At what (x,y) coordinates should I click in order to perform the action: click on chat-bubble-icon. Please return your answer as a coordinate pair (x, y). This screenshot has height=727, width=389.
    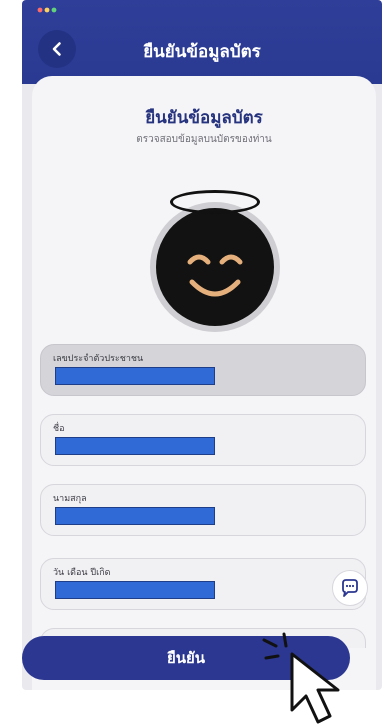
    Looking at the image, I should click on (350, 588).